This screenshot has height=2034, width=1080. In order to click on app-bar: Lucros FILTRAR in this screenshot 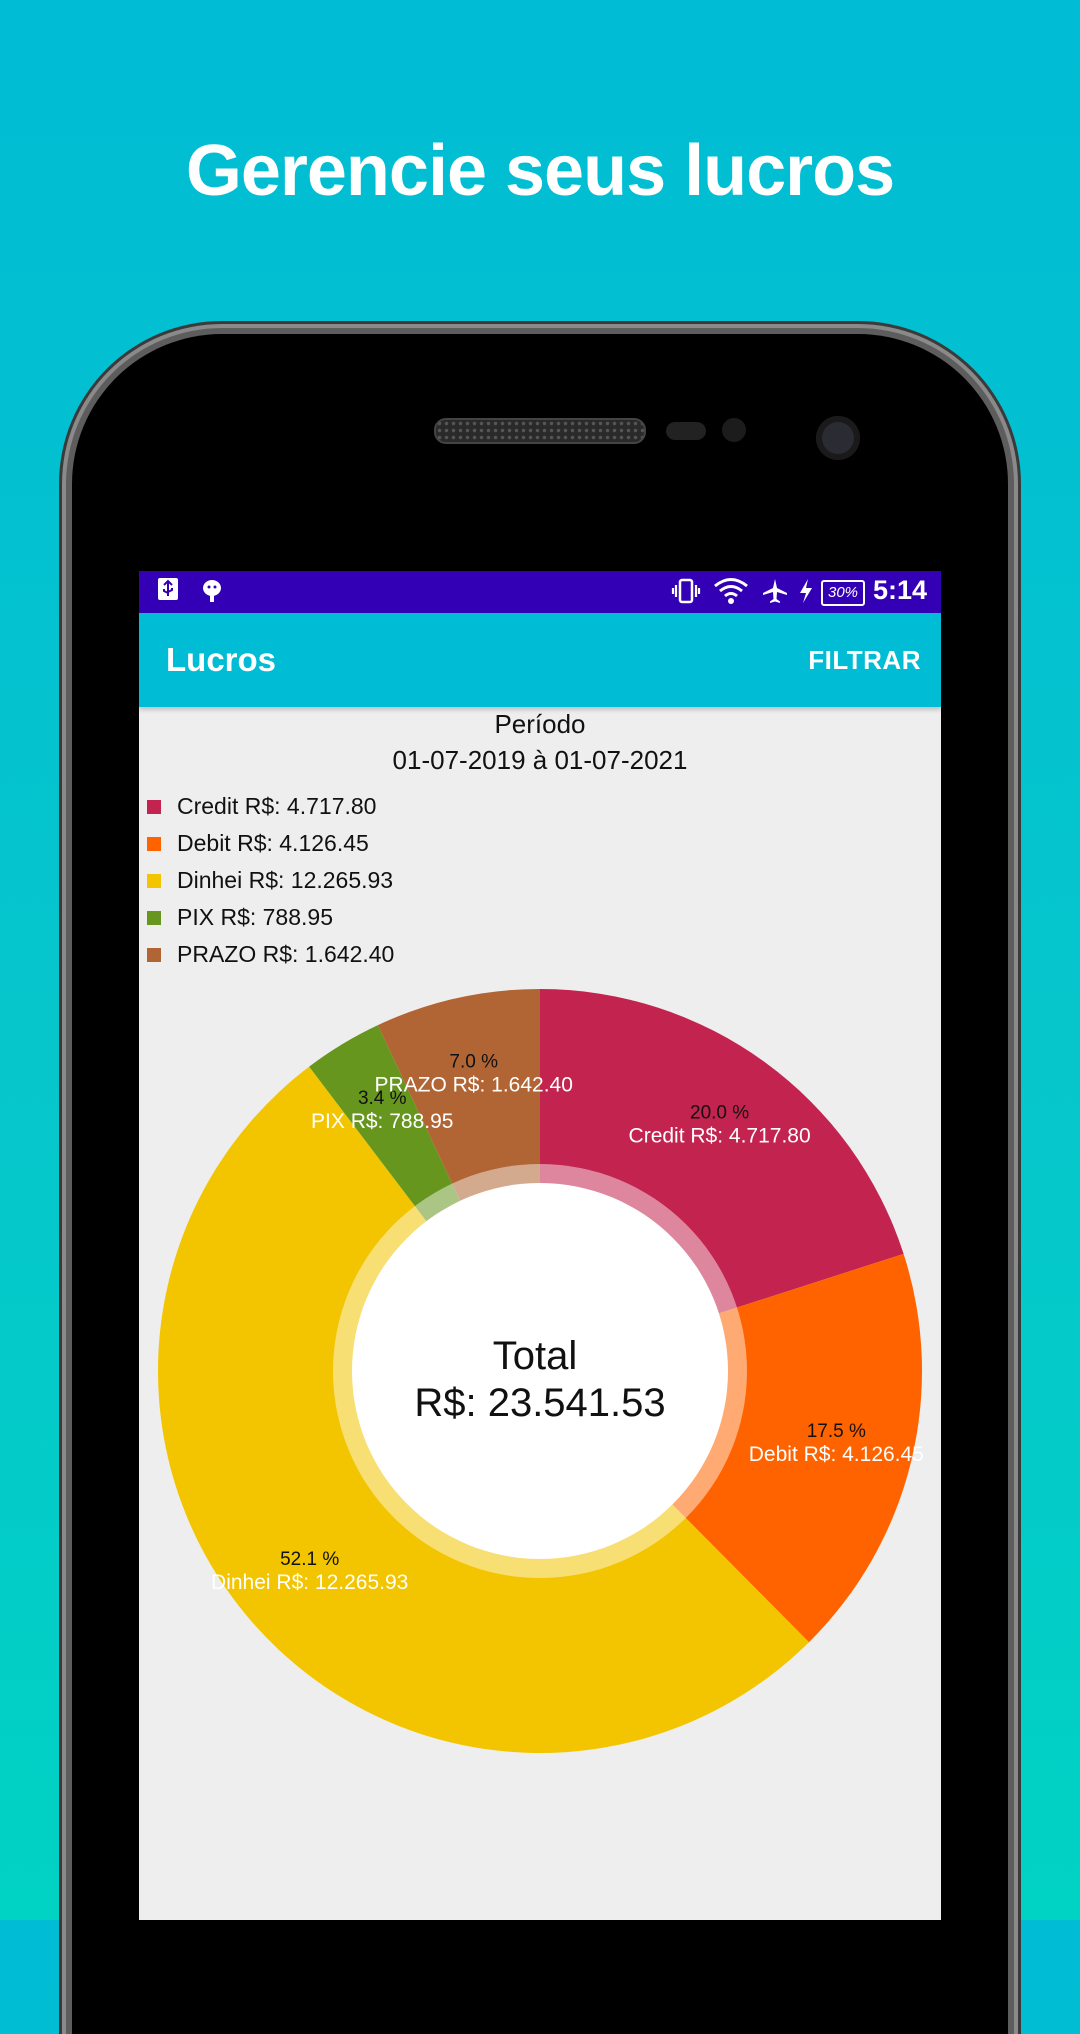, I will do `click(540, 660)`.